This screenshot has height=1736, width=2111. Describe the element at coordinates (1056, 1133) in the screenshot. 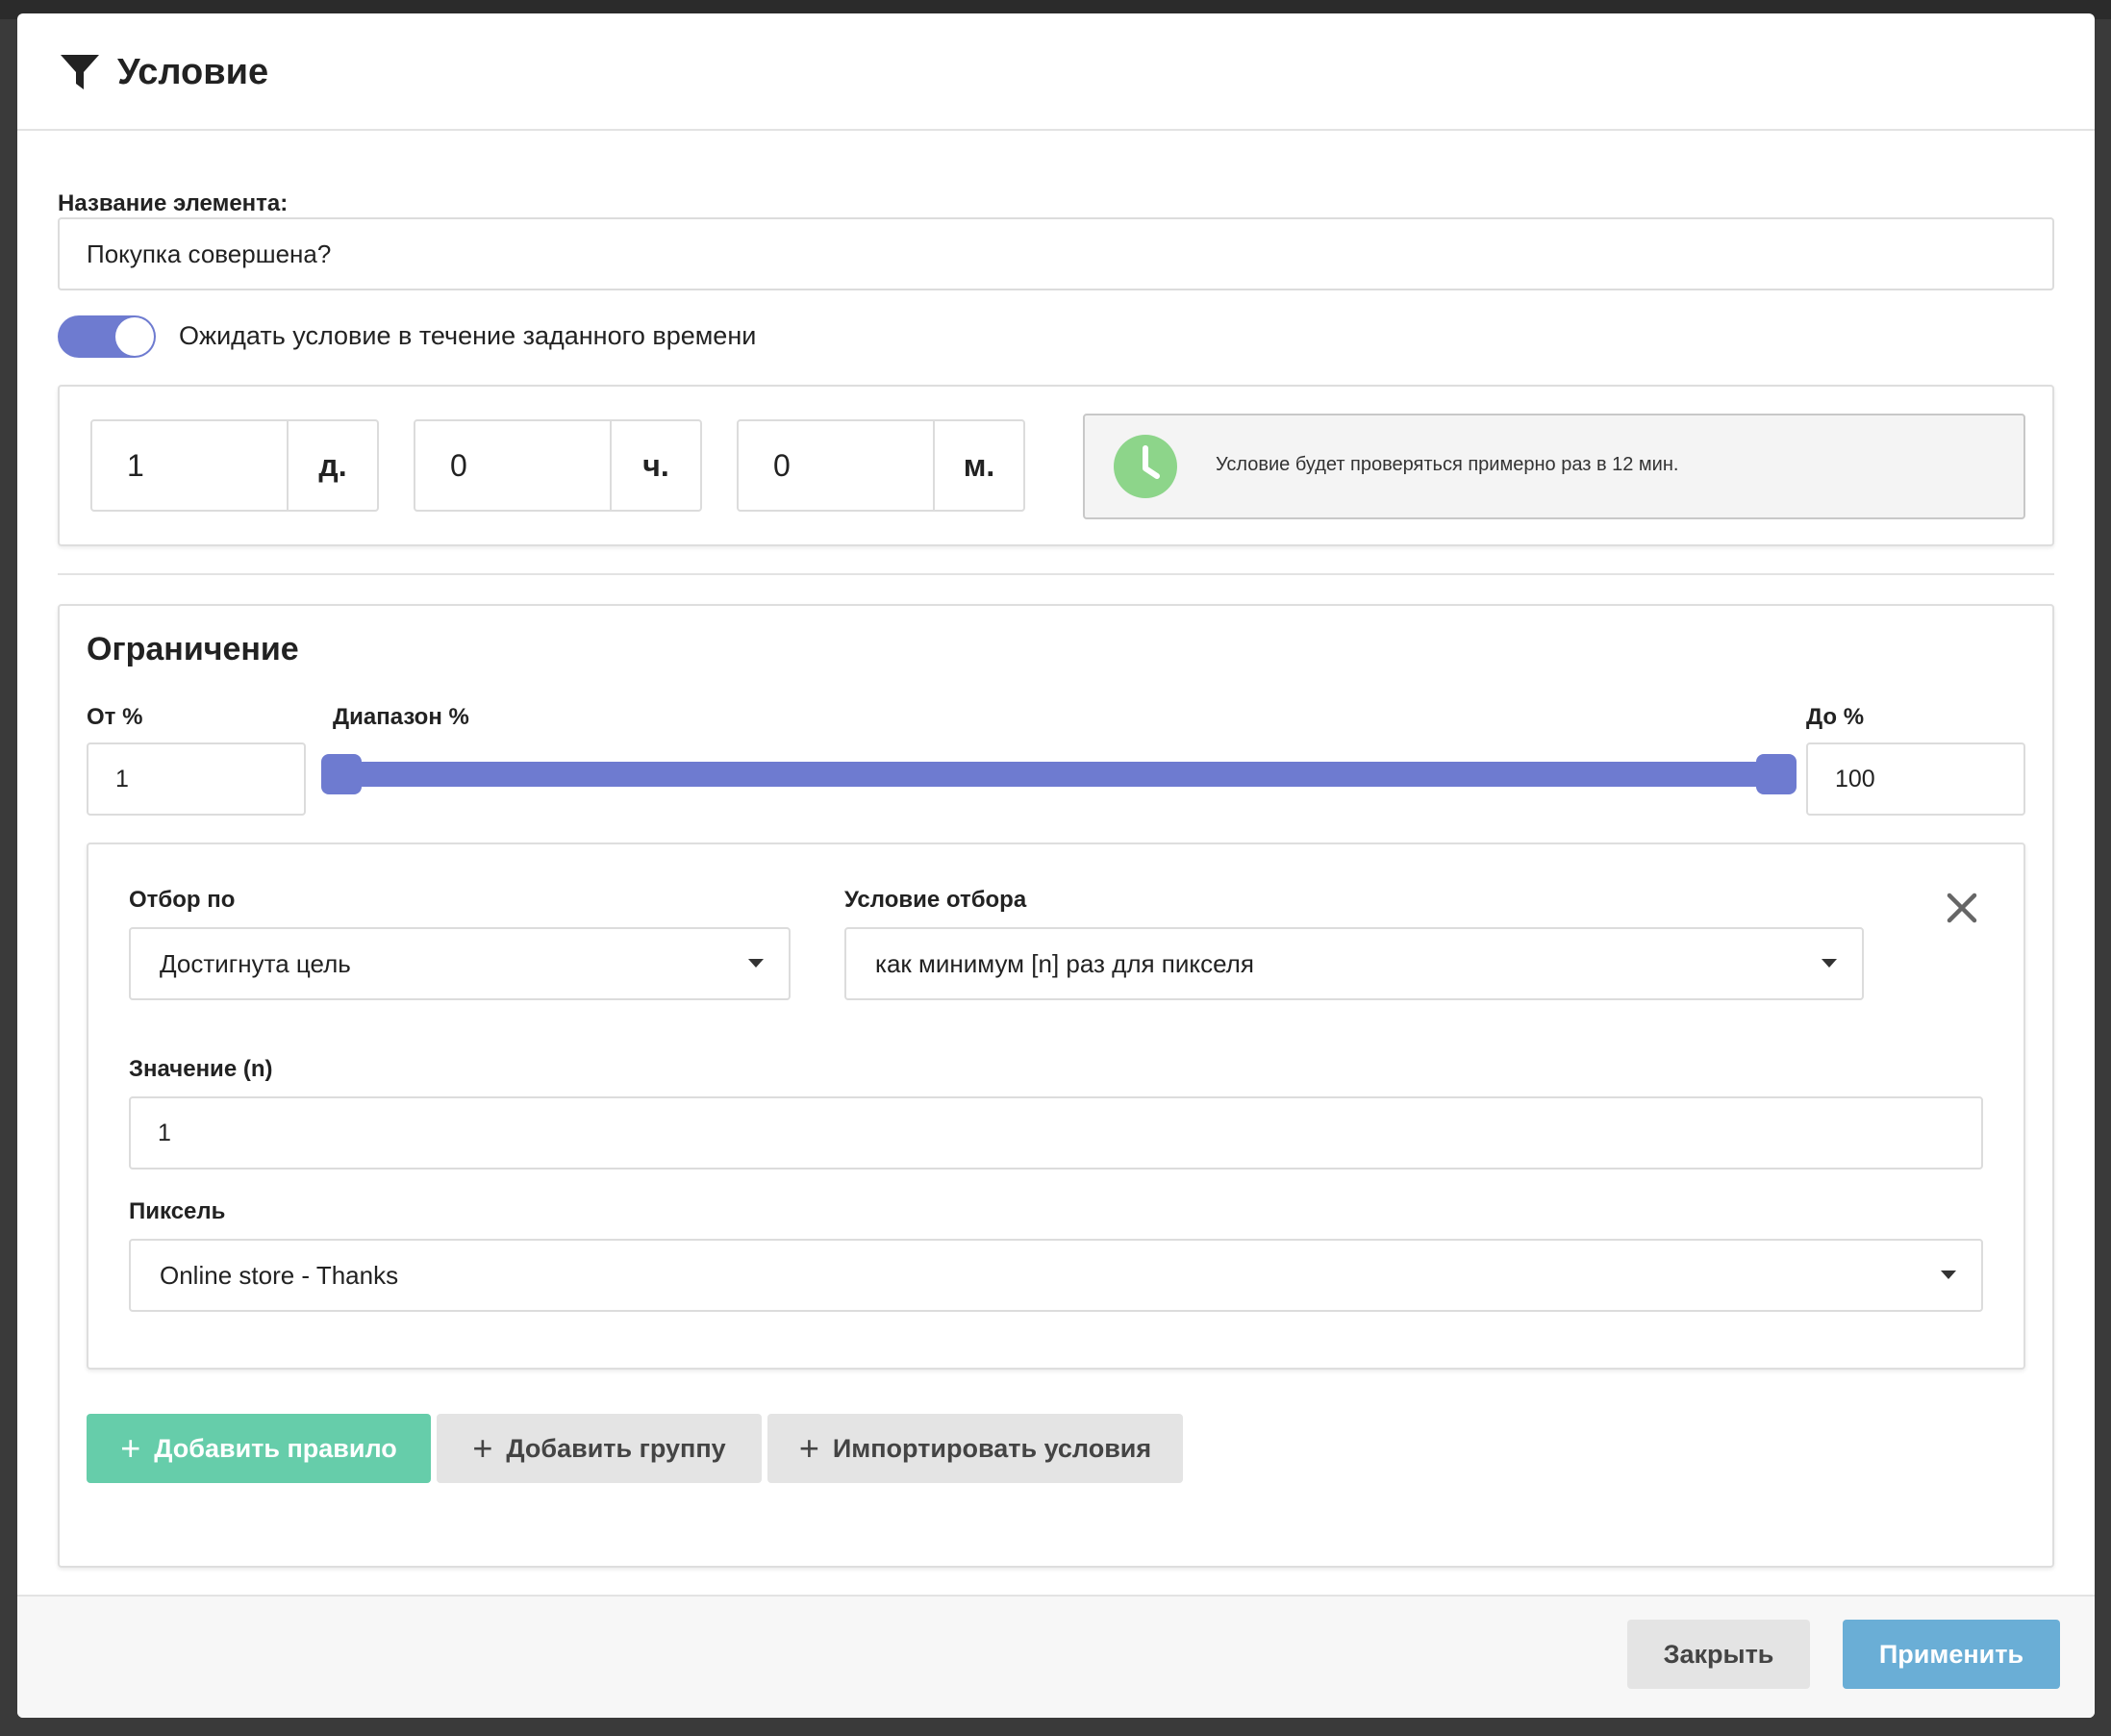

I see `value-n-input: 1` at that location.